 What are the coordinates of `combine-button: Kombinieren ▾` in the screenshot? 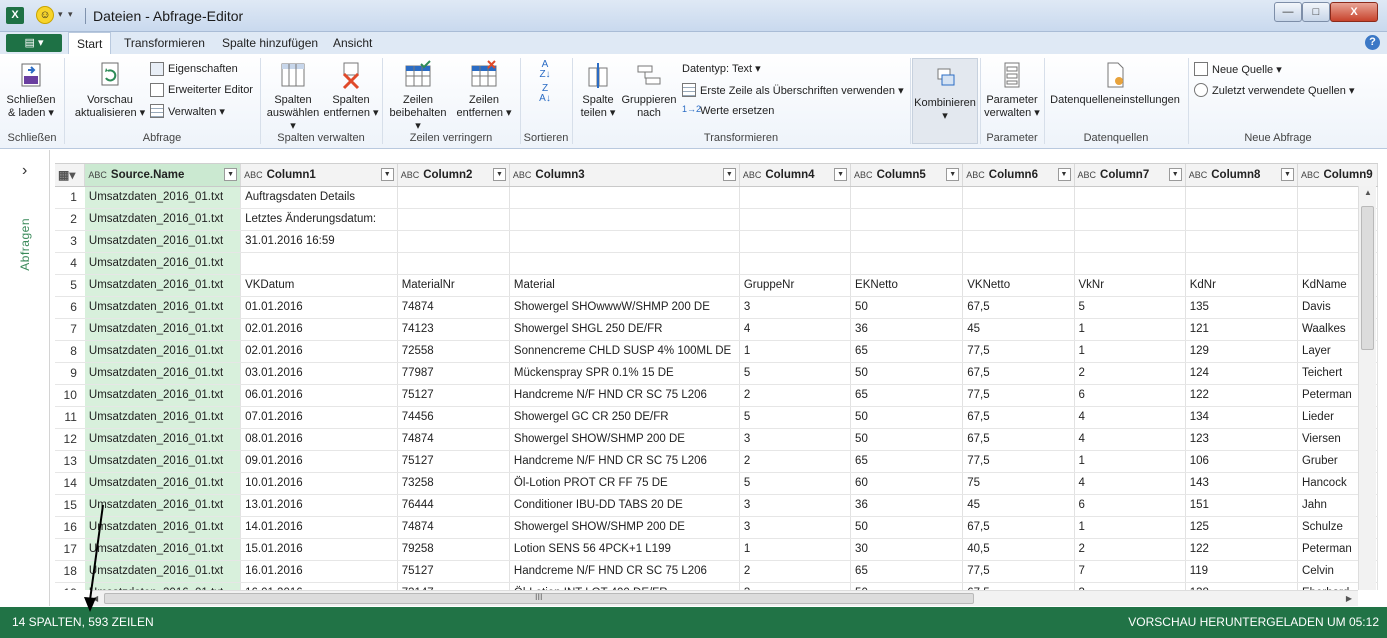 It's located at (945, 101).